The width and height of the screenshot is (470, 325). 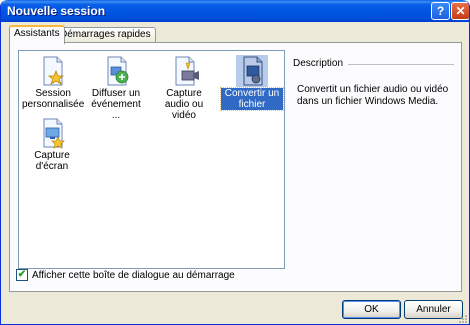 I want to click on wizard-item-capture-audio-video: Capture audio ou vidéo, so click(x=184, y=88).